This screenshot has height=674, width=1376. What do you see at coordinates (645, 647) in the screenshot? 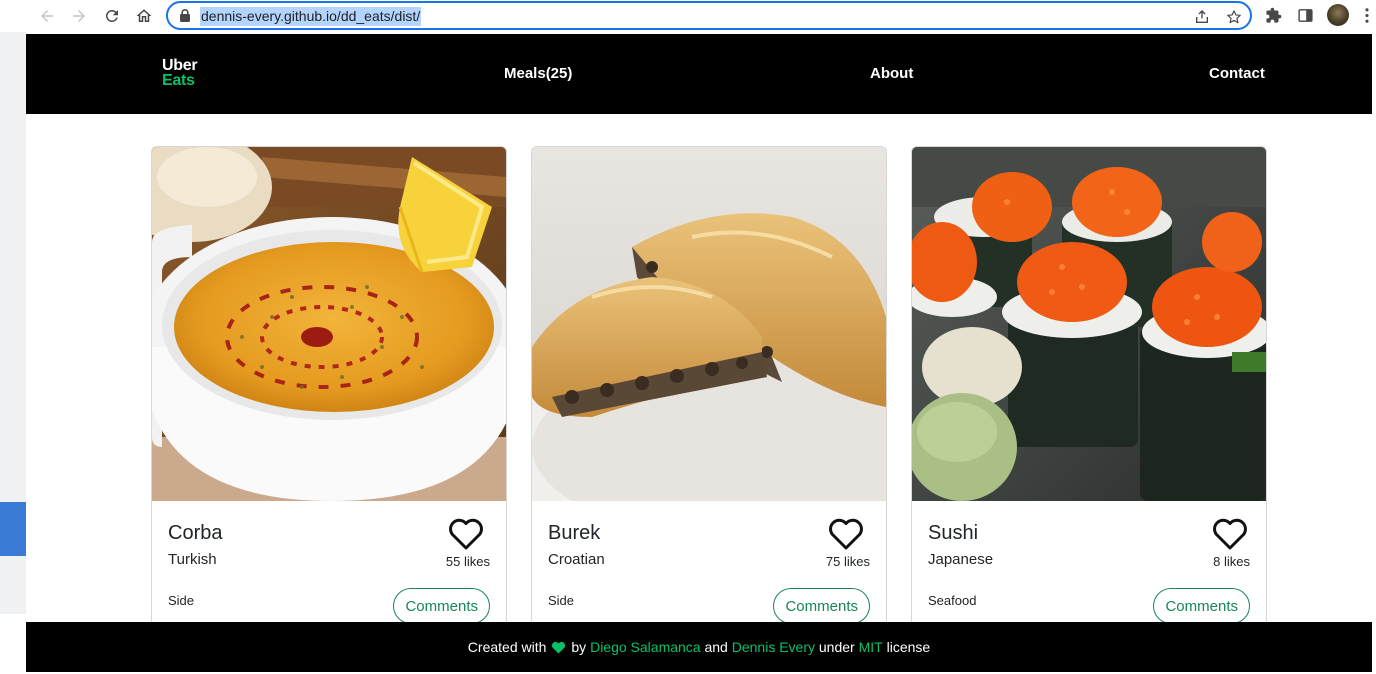
I see `footer-author-diego-link: Diego Salamanca` at bounding box center [645, 647].